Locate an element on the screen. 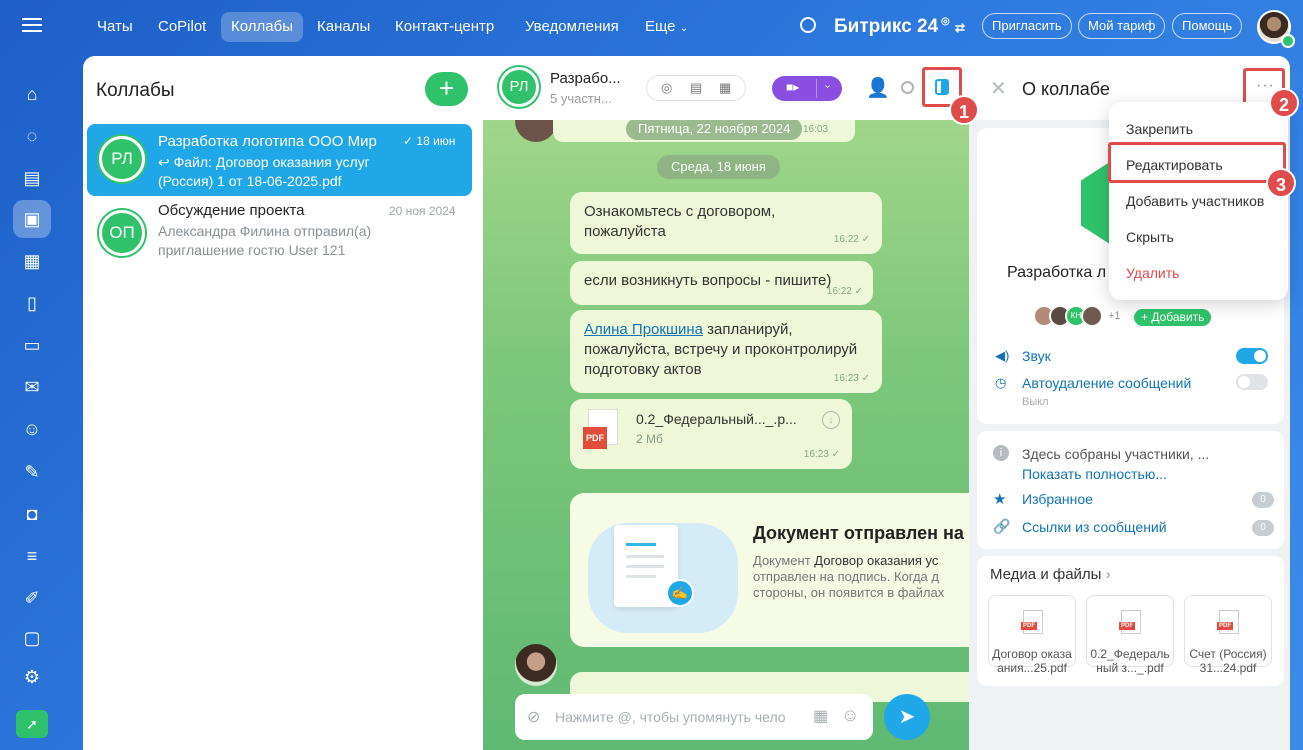 This screenshot has height=750, width=1303. emoji-icon: ☺ is located at coordinates (850, 715).